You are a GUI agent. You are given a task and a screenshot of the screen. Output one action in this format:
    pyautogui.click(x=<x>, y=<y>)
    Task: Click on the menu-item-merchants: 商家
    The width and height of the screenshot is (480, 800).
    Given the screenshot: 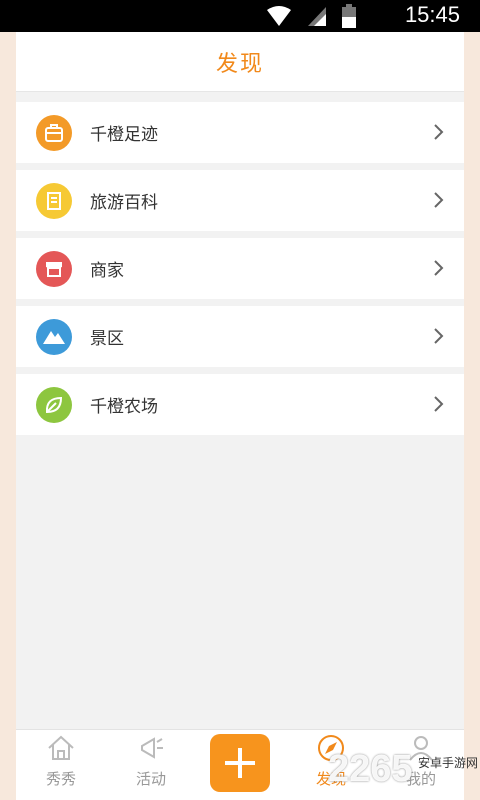 What is the action you would take?
    pyautogui.click(x=240, y=268)
    